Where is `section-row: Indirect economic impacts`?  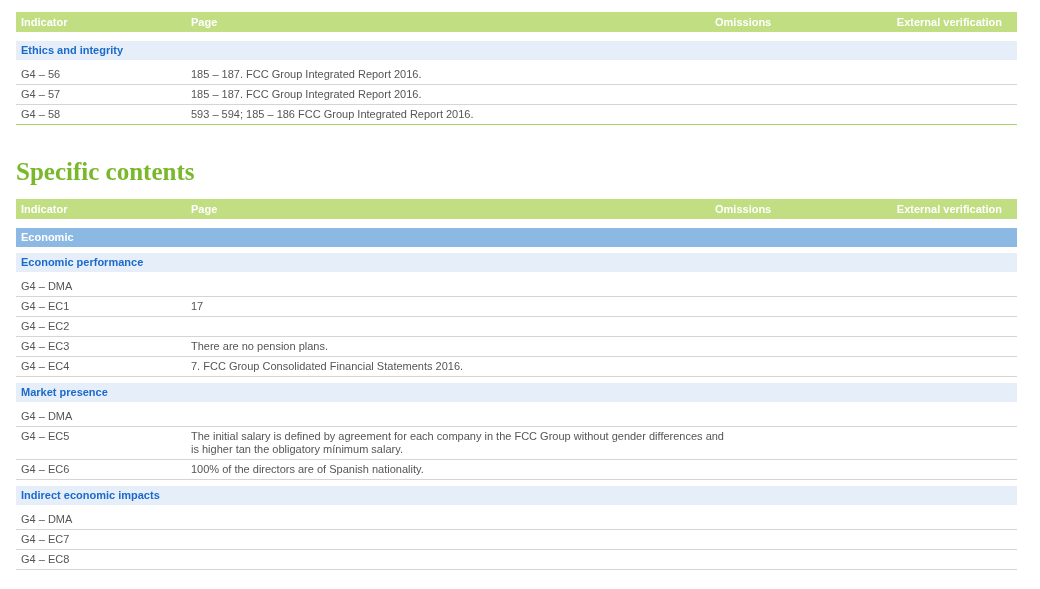
section-row: Indirect economic impacts is located at coordinates (516, 495).